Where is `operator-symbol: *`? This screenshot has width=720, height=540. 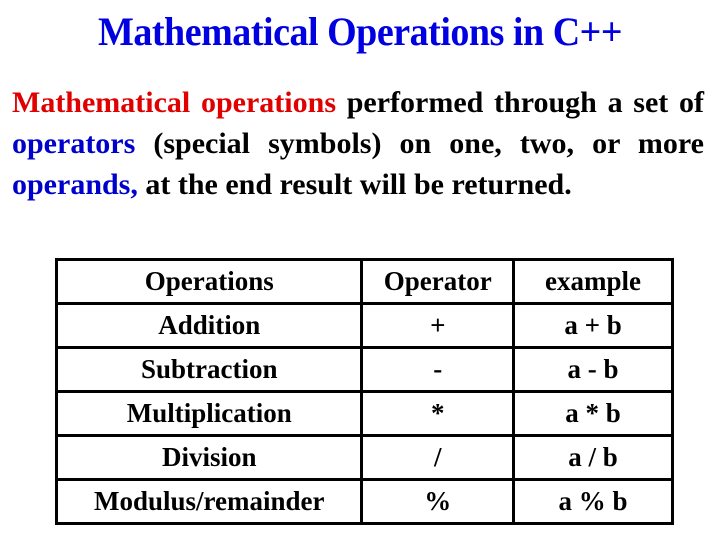
operator-symbol: * is located at coordinates (437, 413).